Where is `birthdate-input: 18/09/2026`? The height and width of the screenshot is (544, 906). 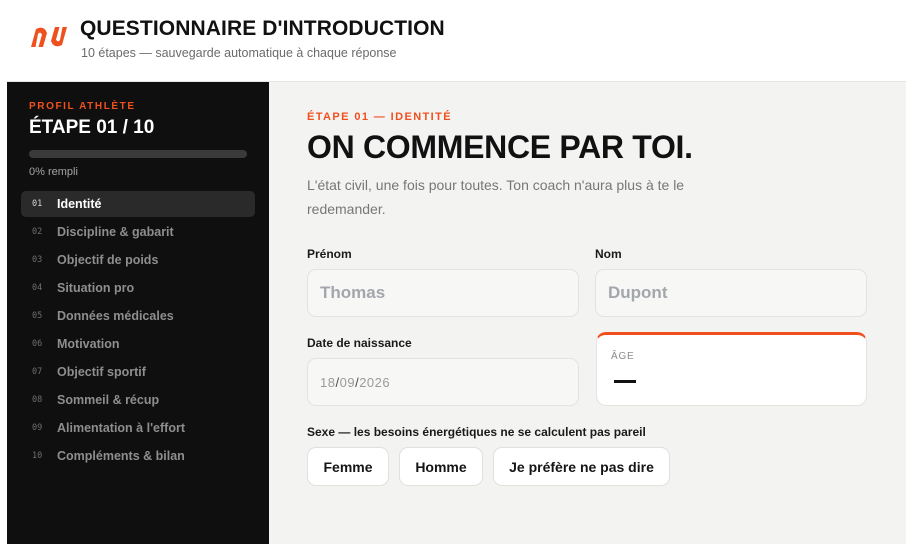 birthdate-input: 18/09/2026 is located at coordinates (443, 382).